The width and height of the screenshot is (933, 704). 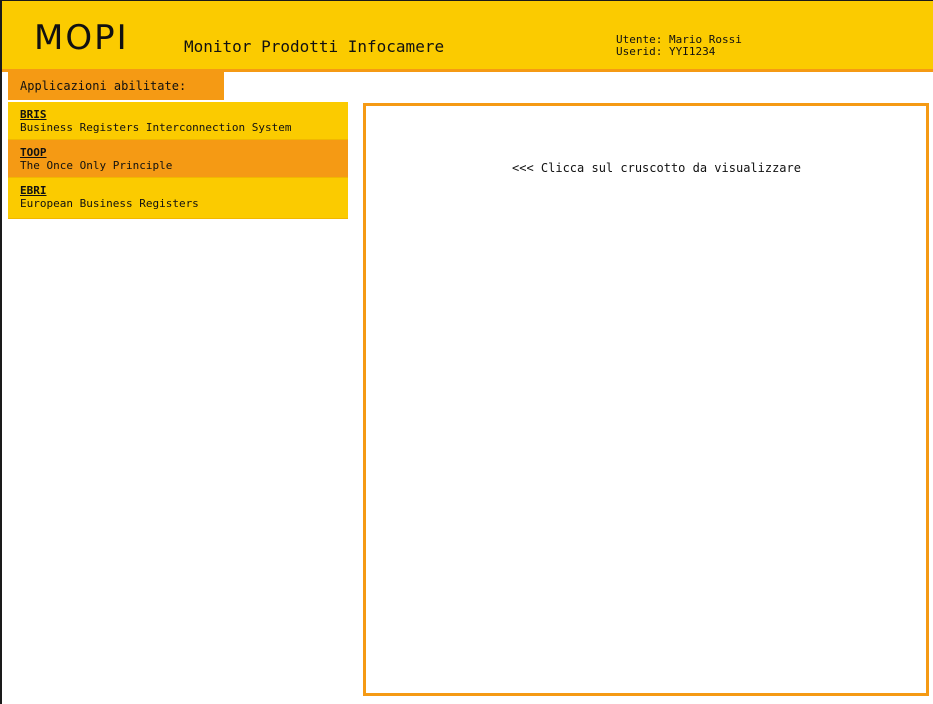 I want to click on sidebar-item-description: The Once Only Principle, so click(x=96, y=165).